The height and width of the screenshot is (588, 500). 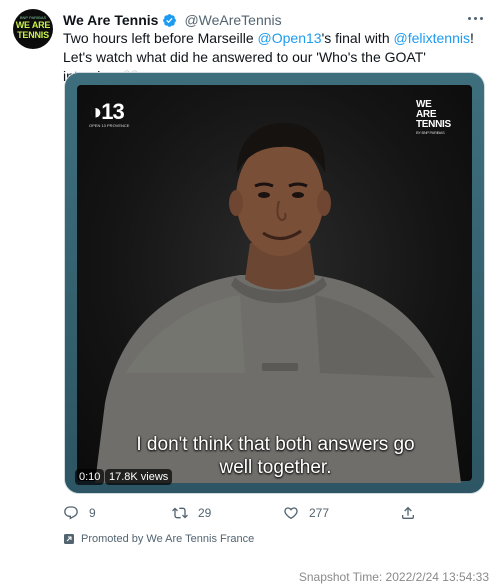 I want to click on video-caption-line-1: I don't think that both answers go, so click(x=275, y=444).